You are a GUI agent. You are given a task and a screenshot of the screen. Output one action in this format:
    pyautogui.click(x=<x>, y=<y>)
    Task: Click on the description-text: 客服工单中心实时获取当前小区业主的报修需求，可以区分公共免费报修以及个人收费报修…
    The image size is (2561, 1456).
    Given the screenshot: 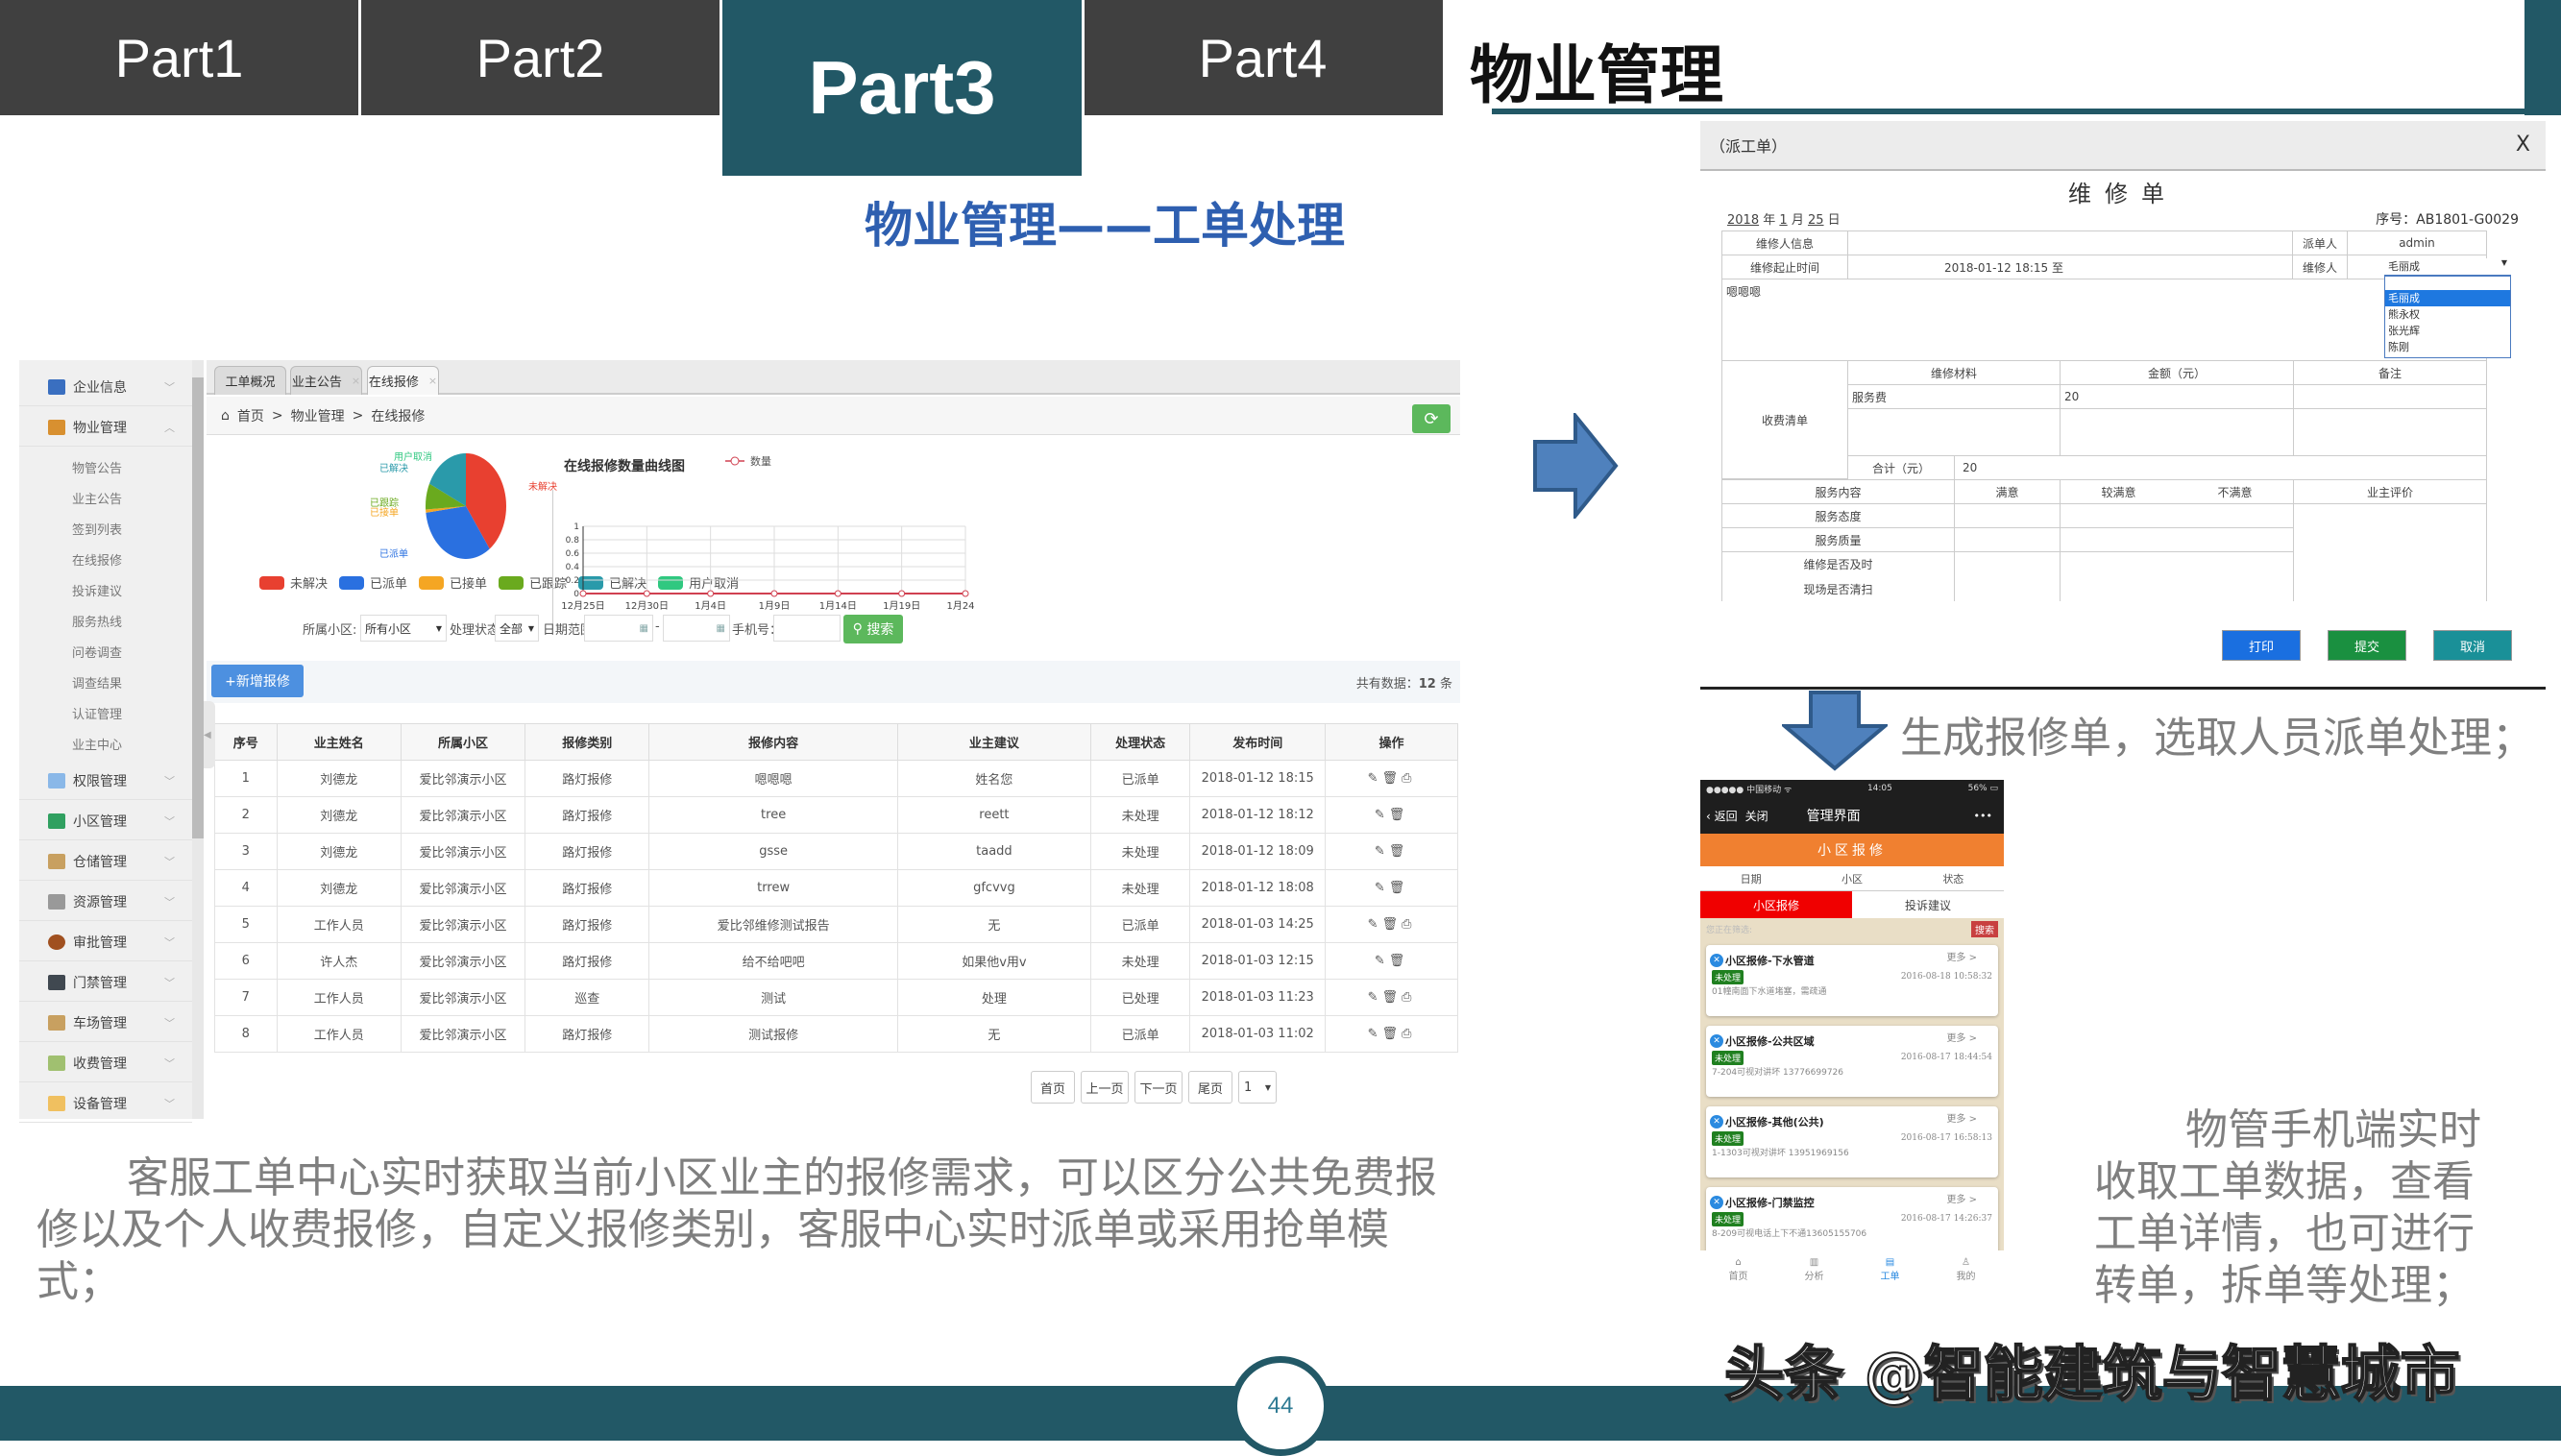 What is the action you would take?
    pyautogui.click(x=737, y=1229)
    